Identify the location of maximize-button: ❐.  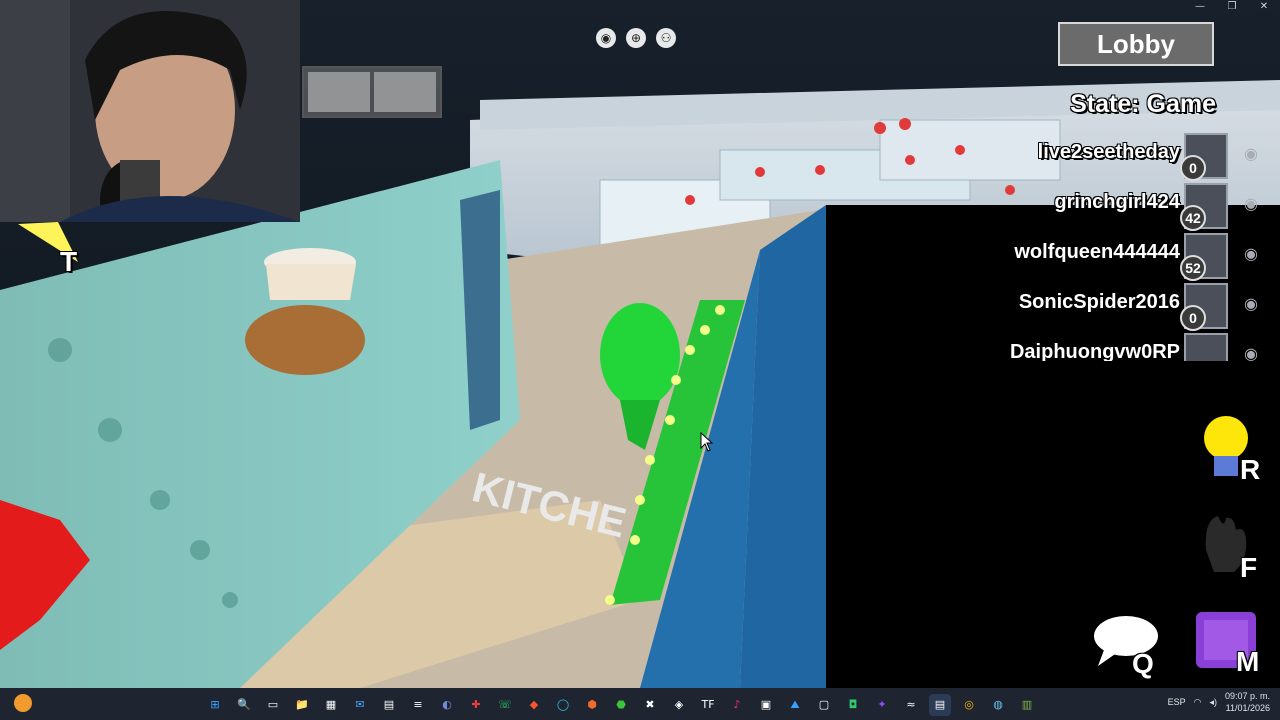
(1232, 7).